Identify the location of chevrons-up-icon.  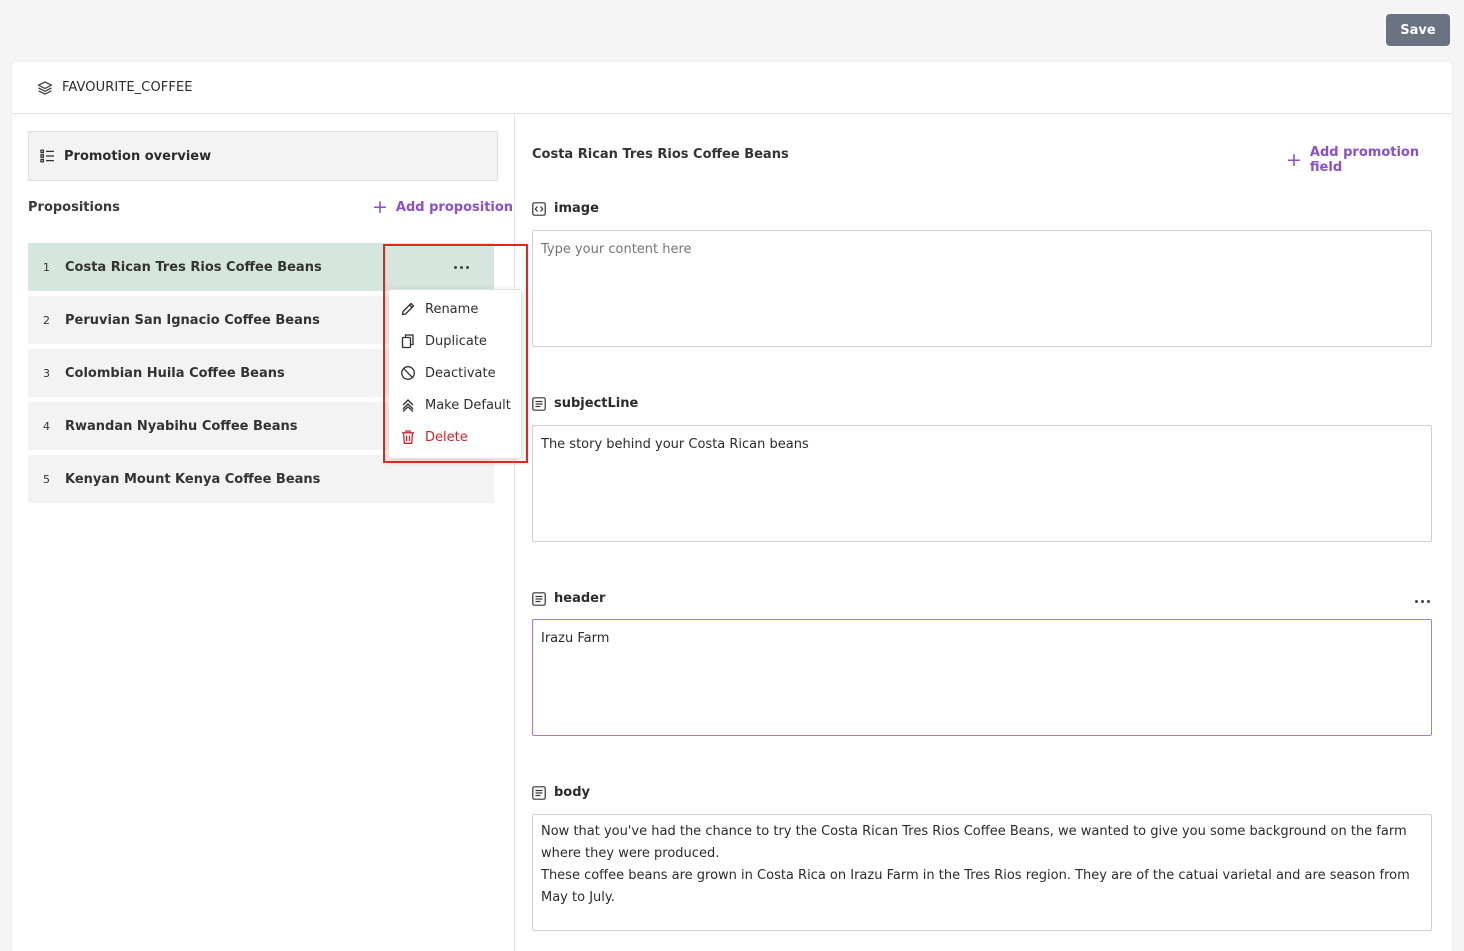
(408, 405).